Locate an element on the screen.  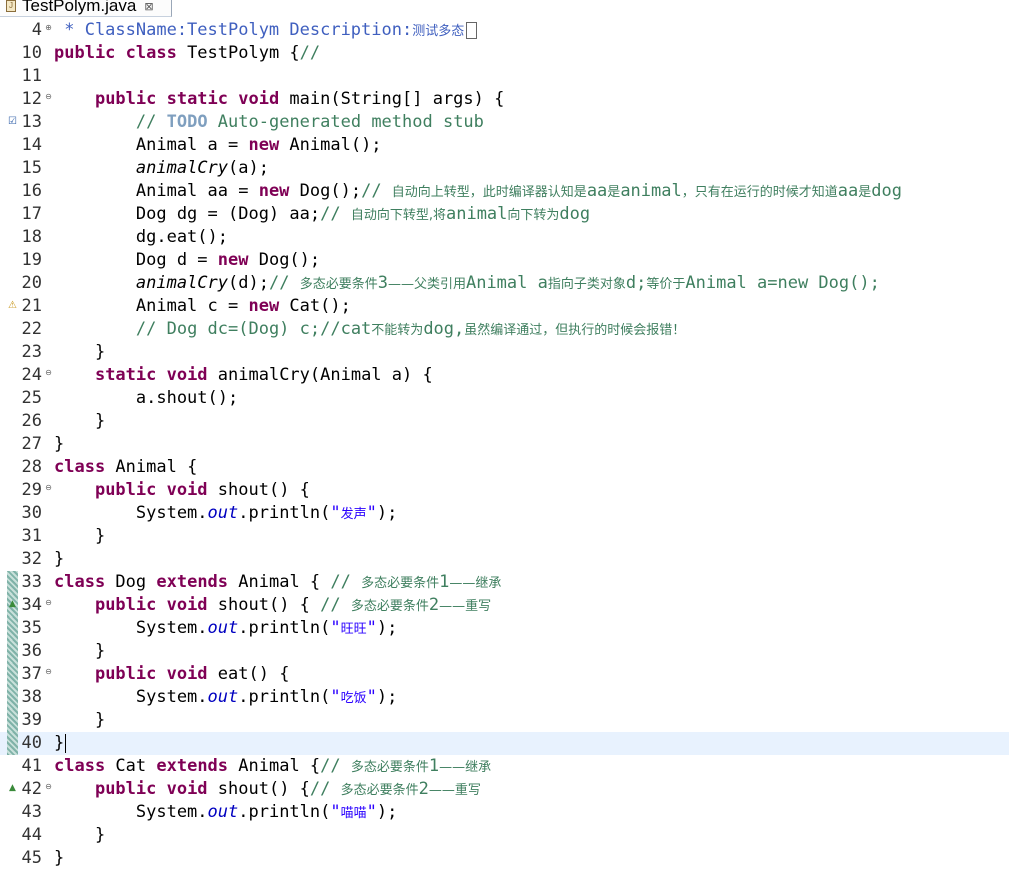
code-line: 43 System.out.println("喵喵"); is located at coordinates (504, 812).